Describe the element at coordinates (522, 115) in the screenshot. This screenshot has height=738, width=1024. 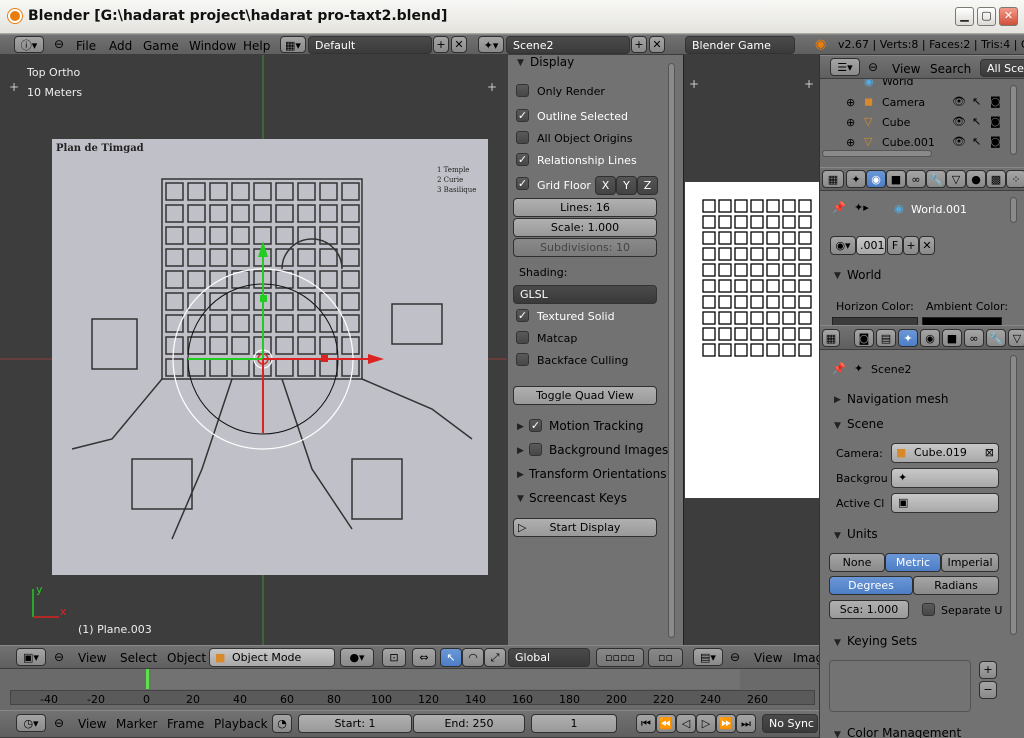
I see `outline-selected-checkbox: ✓` at that location.